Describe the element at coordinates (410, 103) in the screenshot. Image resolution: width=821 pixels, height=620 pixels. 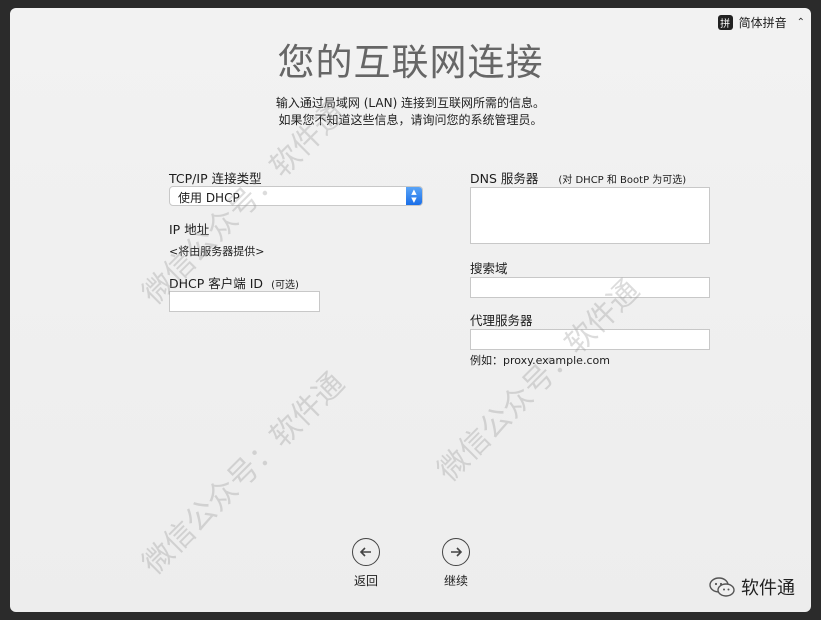
I see `subtitle-line-1: 输入通过局域网 (LAN) 连接到互联网所需的信息。` at that location.